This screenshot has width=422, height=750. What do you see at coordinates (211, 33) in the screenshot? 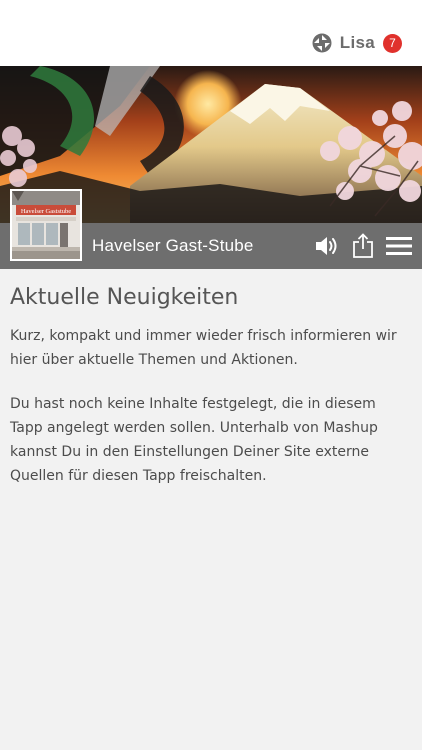
I see `top-bar: Lisa 7` at bounding box center [211, 33].